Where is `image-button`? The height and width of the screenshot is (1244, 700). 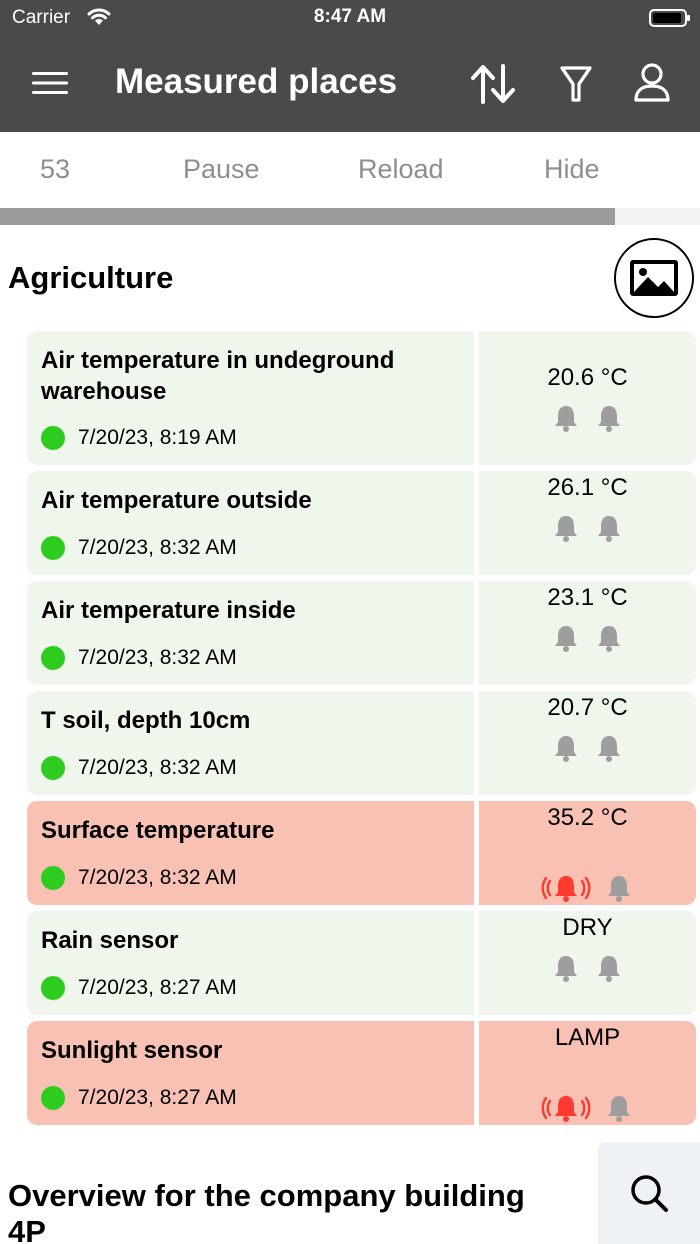
image-button is located at coordinates (654, 278).